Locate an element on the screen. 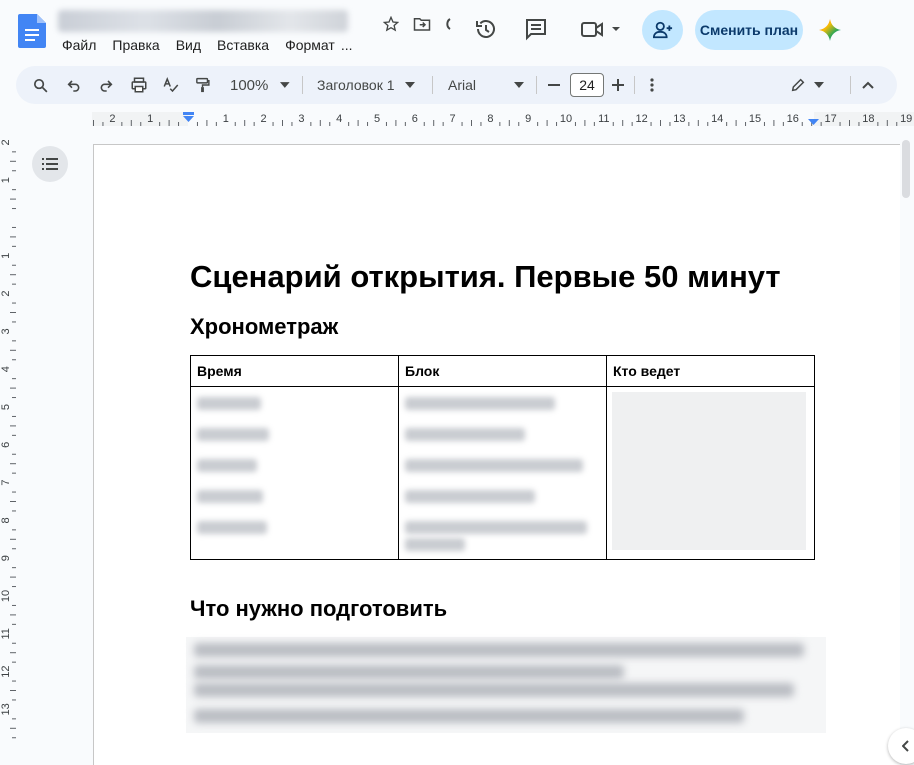 This screenshot has height=765, width=914. docs-logo-icon is located at coordinates (32, 31).